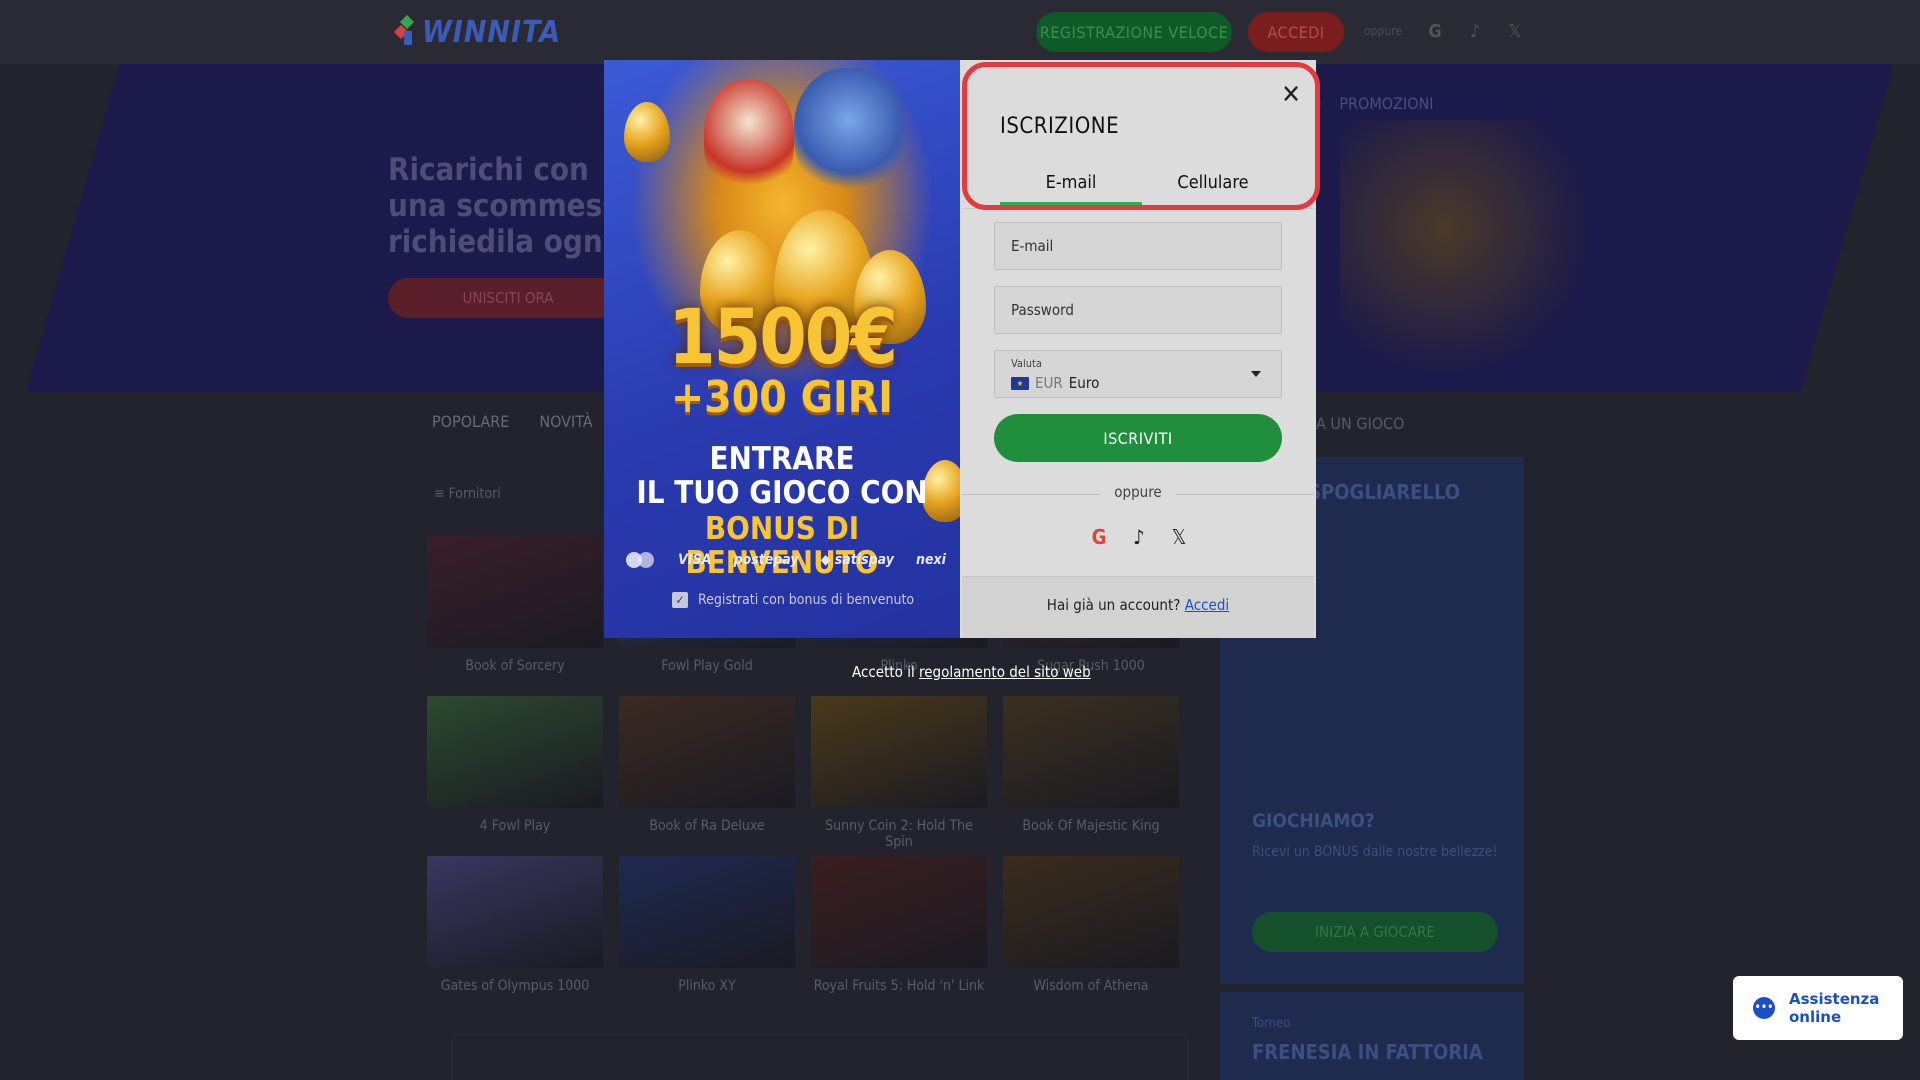 This screenshot has height=1080, width=1920. What do you see at coordinates (1360, 423) in the screenshot?
I see `search-game-partial: A UN GIOCO` at bounding box center [1360, 423].